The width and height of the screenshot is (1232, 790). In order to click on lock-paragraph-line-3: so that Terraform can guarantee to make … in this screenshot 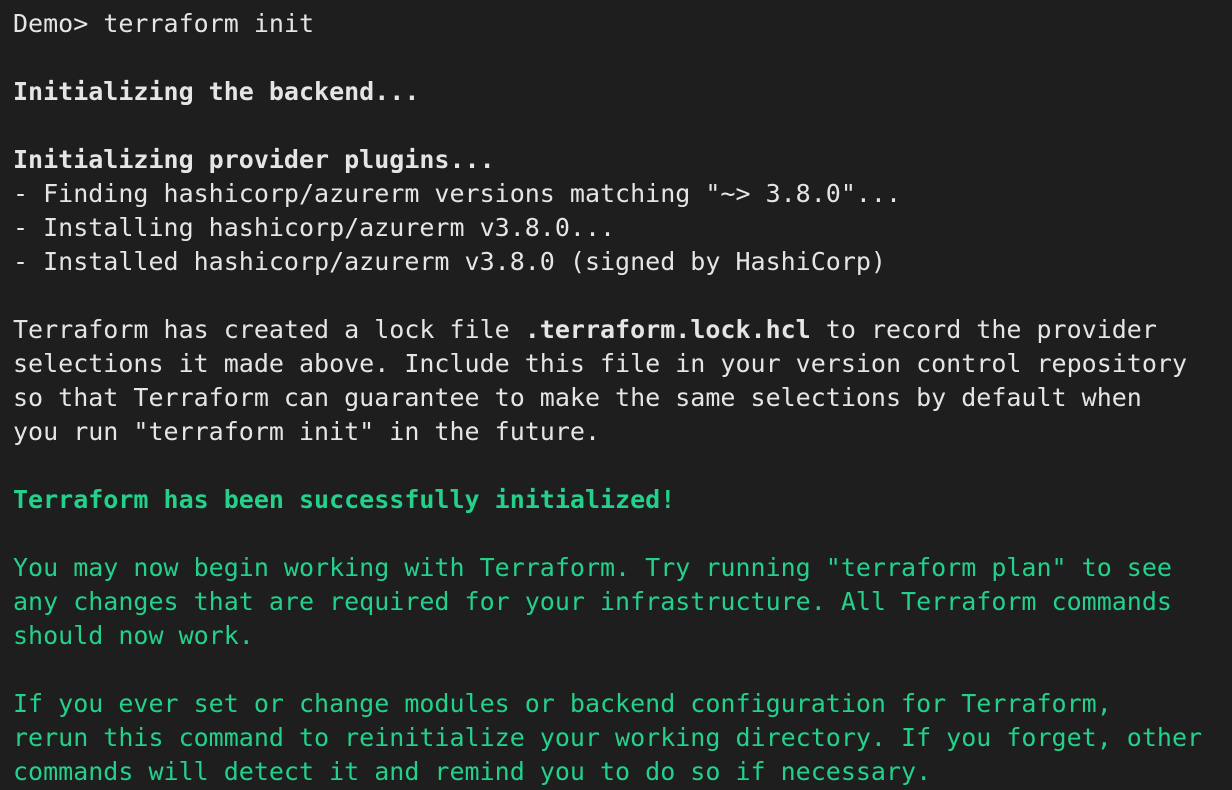, I will do `click(577, 397)`.